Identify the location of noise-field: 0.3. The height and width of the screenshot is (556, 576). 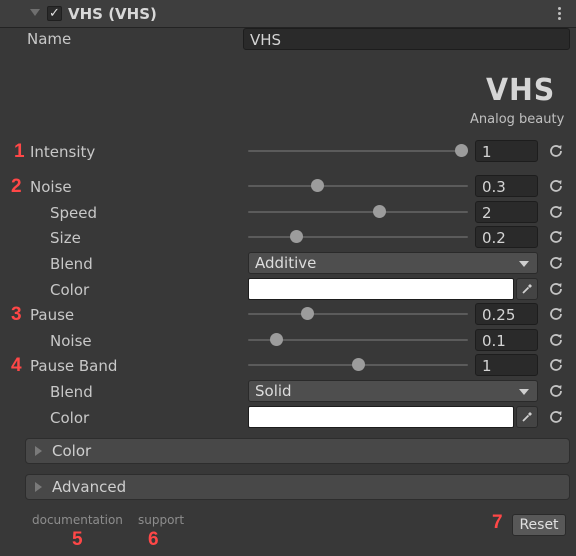
(506, 186).